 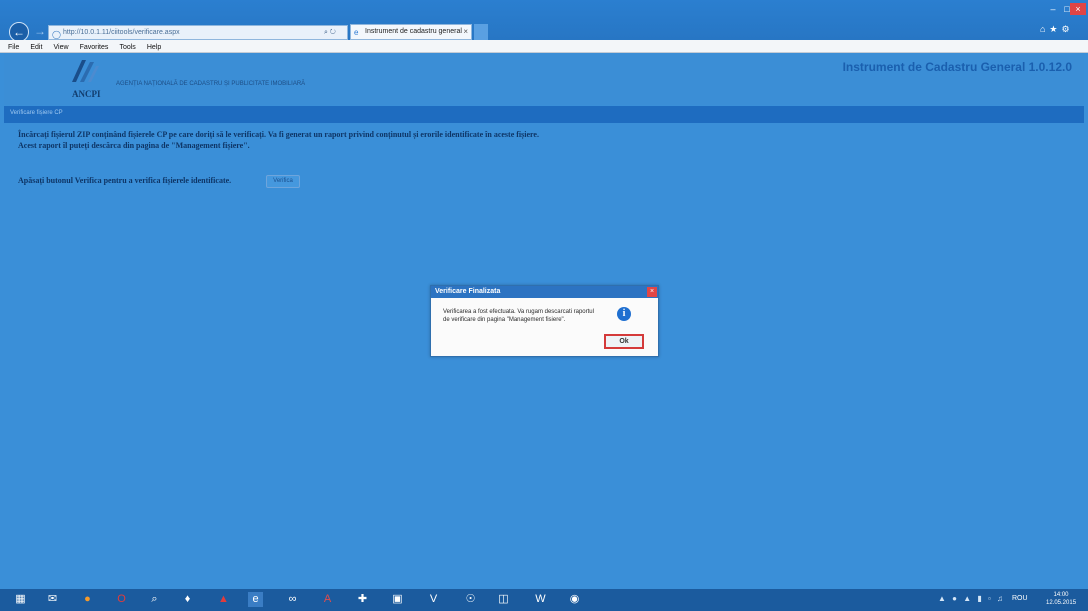 I want to click on page-icon: ◯, so click(x=56, y=34).